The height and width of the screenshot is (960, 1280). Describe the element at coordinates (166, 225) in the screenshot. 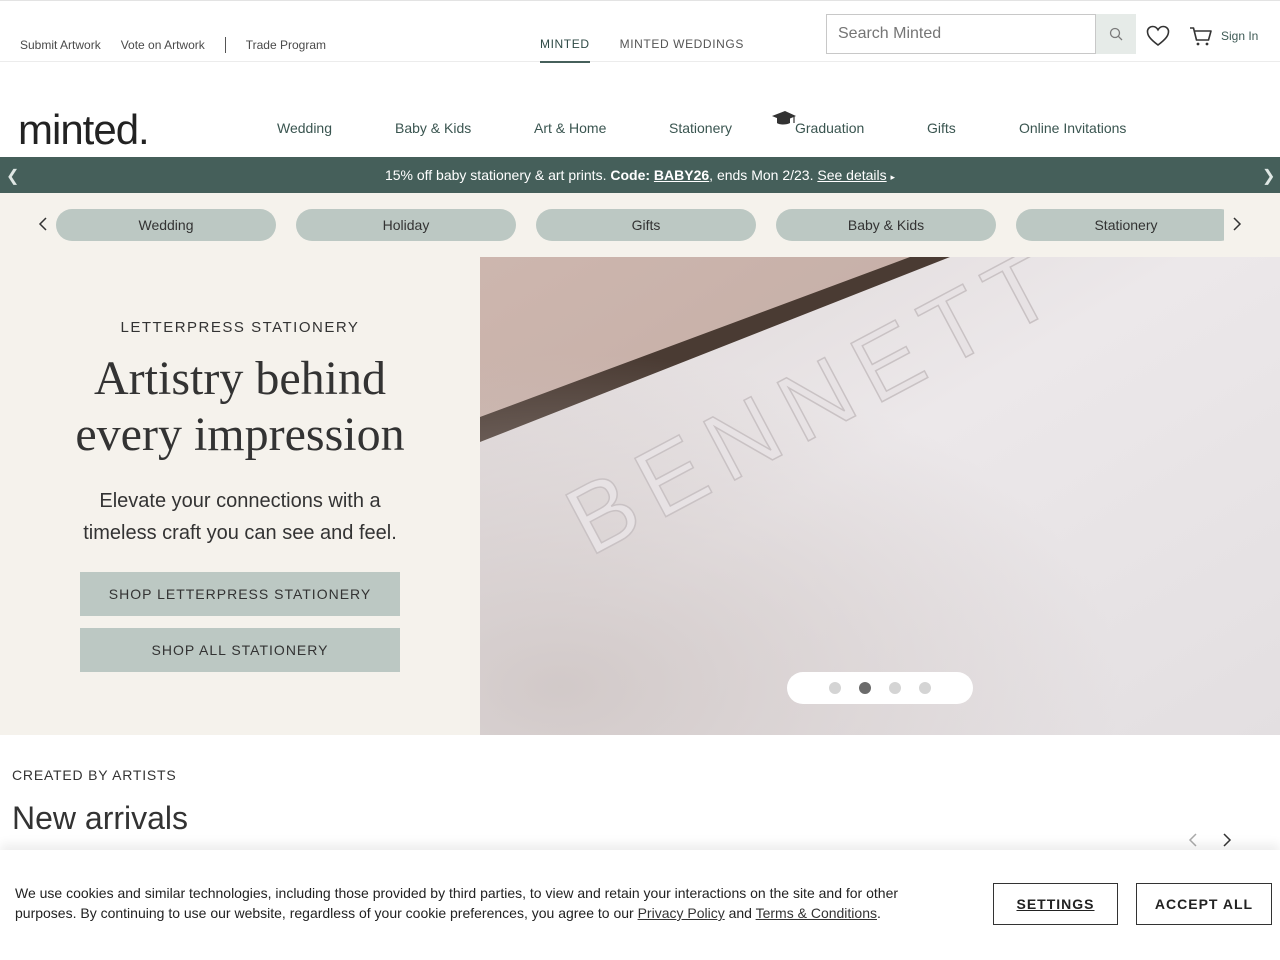

I see `pill-wedding: Wedding` at that location.